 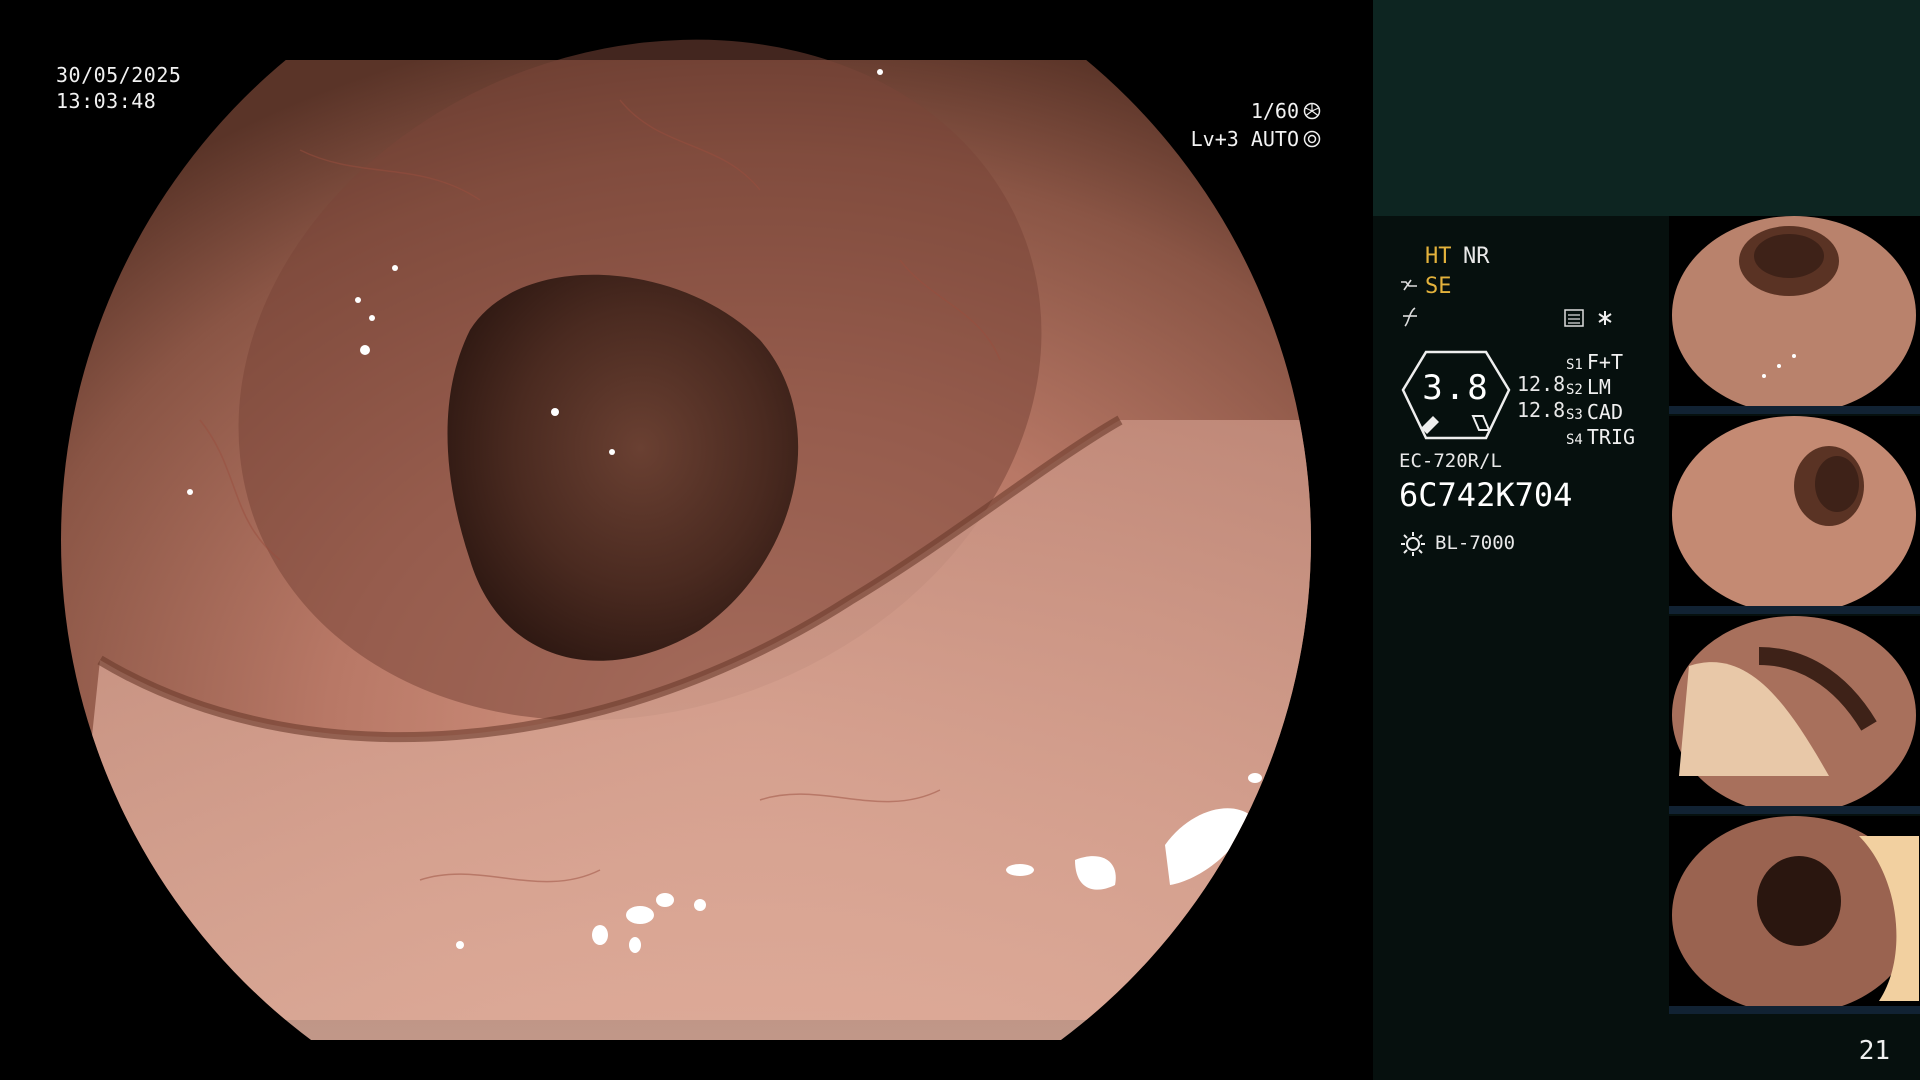 What do you see at coordinates (1274, 111) in the screenshot?
I see `shutter-speed: 1/60` at bounding box center [1274, 111].